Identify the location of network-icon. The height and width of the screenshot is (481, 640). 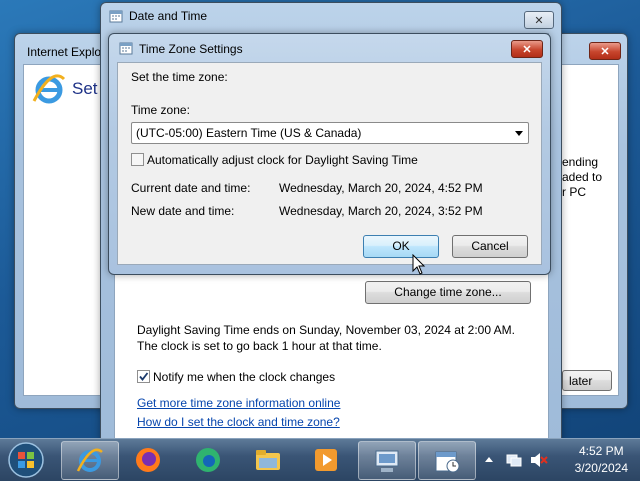
(514, 460).